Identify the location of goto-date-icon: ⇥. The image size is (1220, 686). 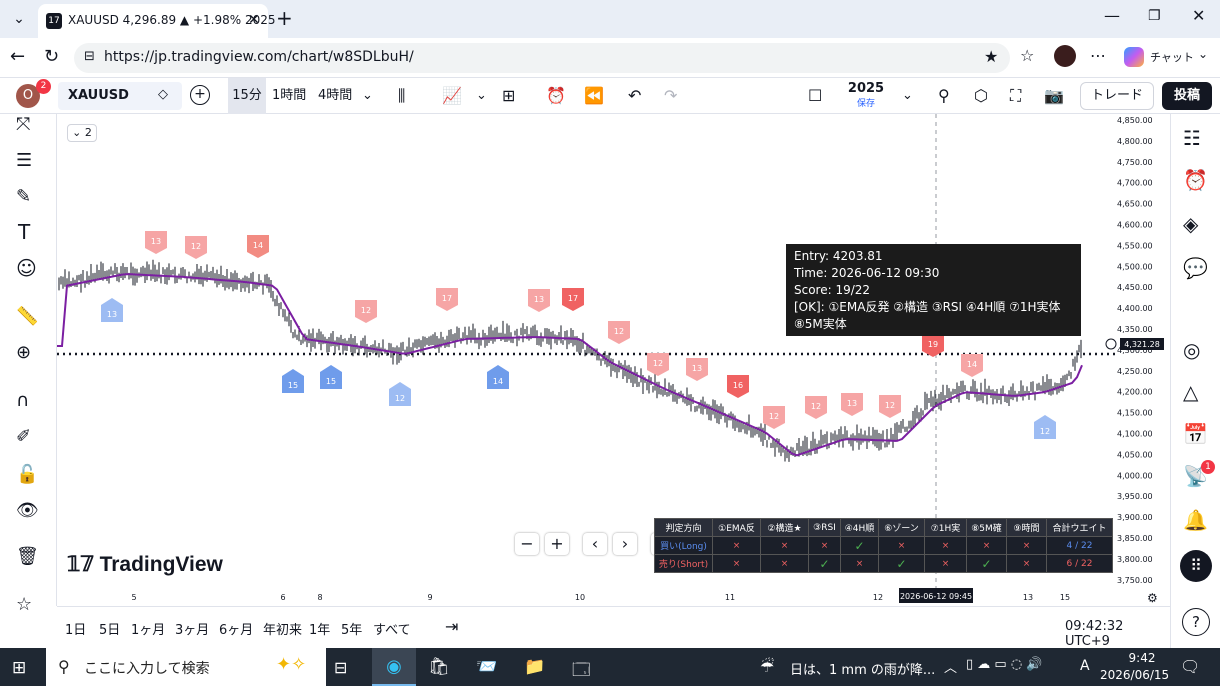
(451, 626).